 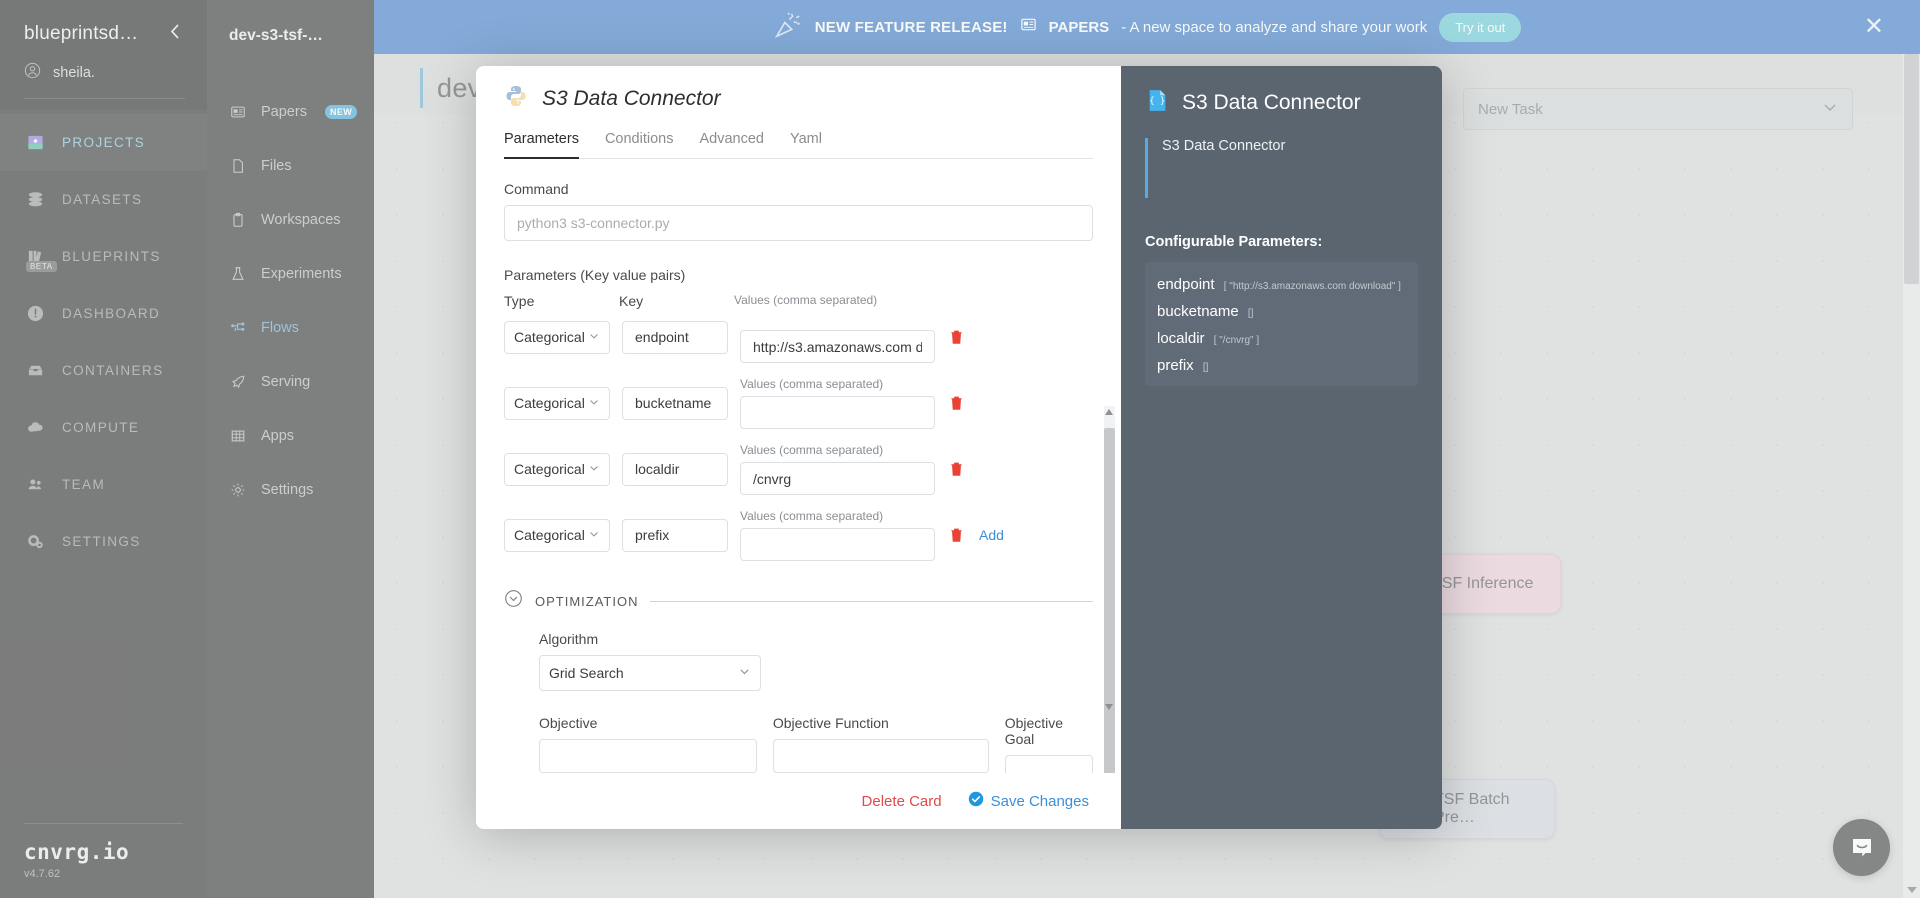 What do you see at coordinates (1198, 311) in the screenshot?
I see `configurable-parameter-name: bucketname` at bounding box center [1198, 311].